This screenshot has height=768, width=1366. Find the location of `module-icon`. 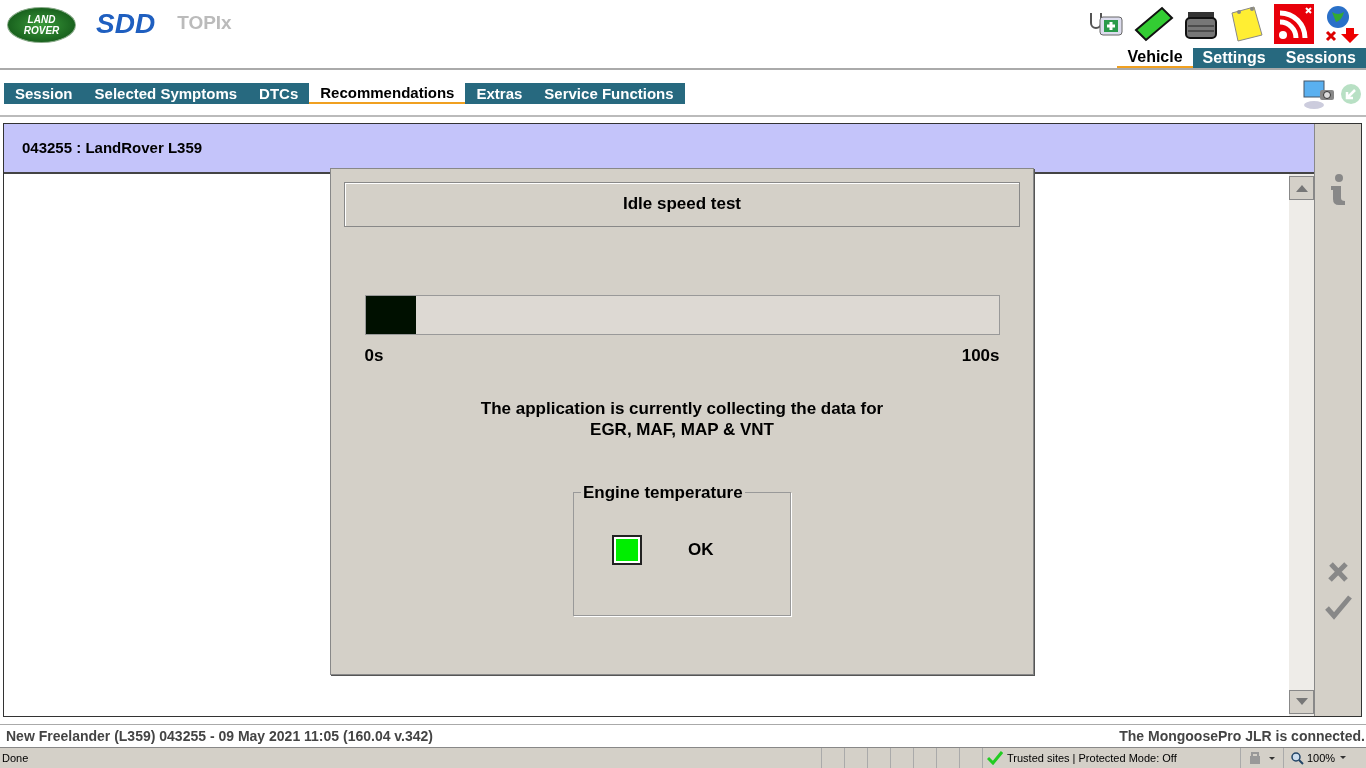

module-icon is located at coordinates (1154, 24).